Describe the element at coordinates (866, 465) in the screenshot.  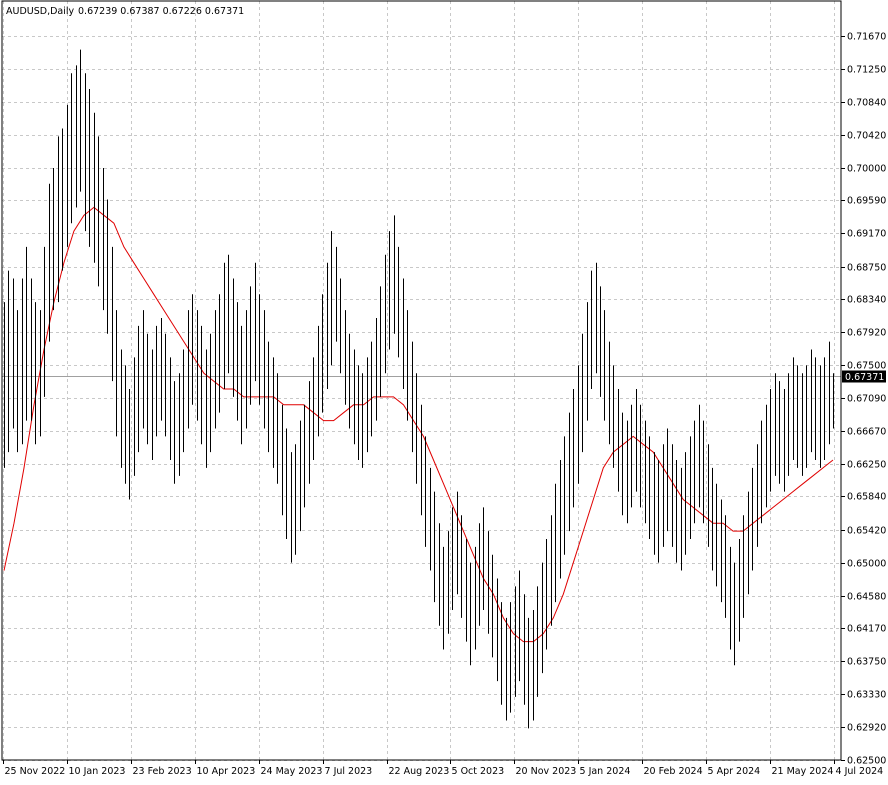
I see `y-tick-label: 0.66250` at that location.